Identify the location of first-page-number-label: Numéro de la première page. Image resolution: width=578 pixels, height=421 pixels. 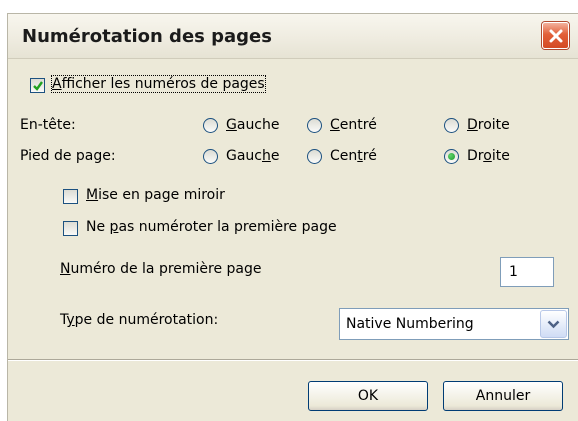
(161, 269).